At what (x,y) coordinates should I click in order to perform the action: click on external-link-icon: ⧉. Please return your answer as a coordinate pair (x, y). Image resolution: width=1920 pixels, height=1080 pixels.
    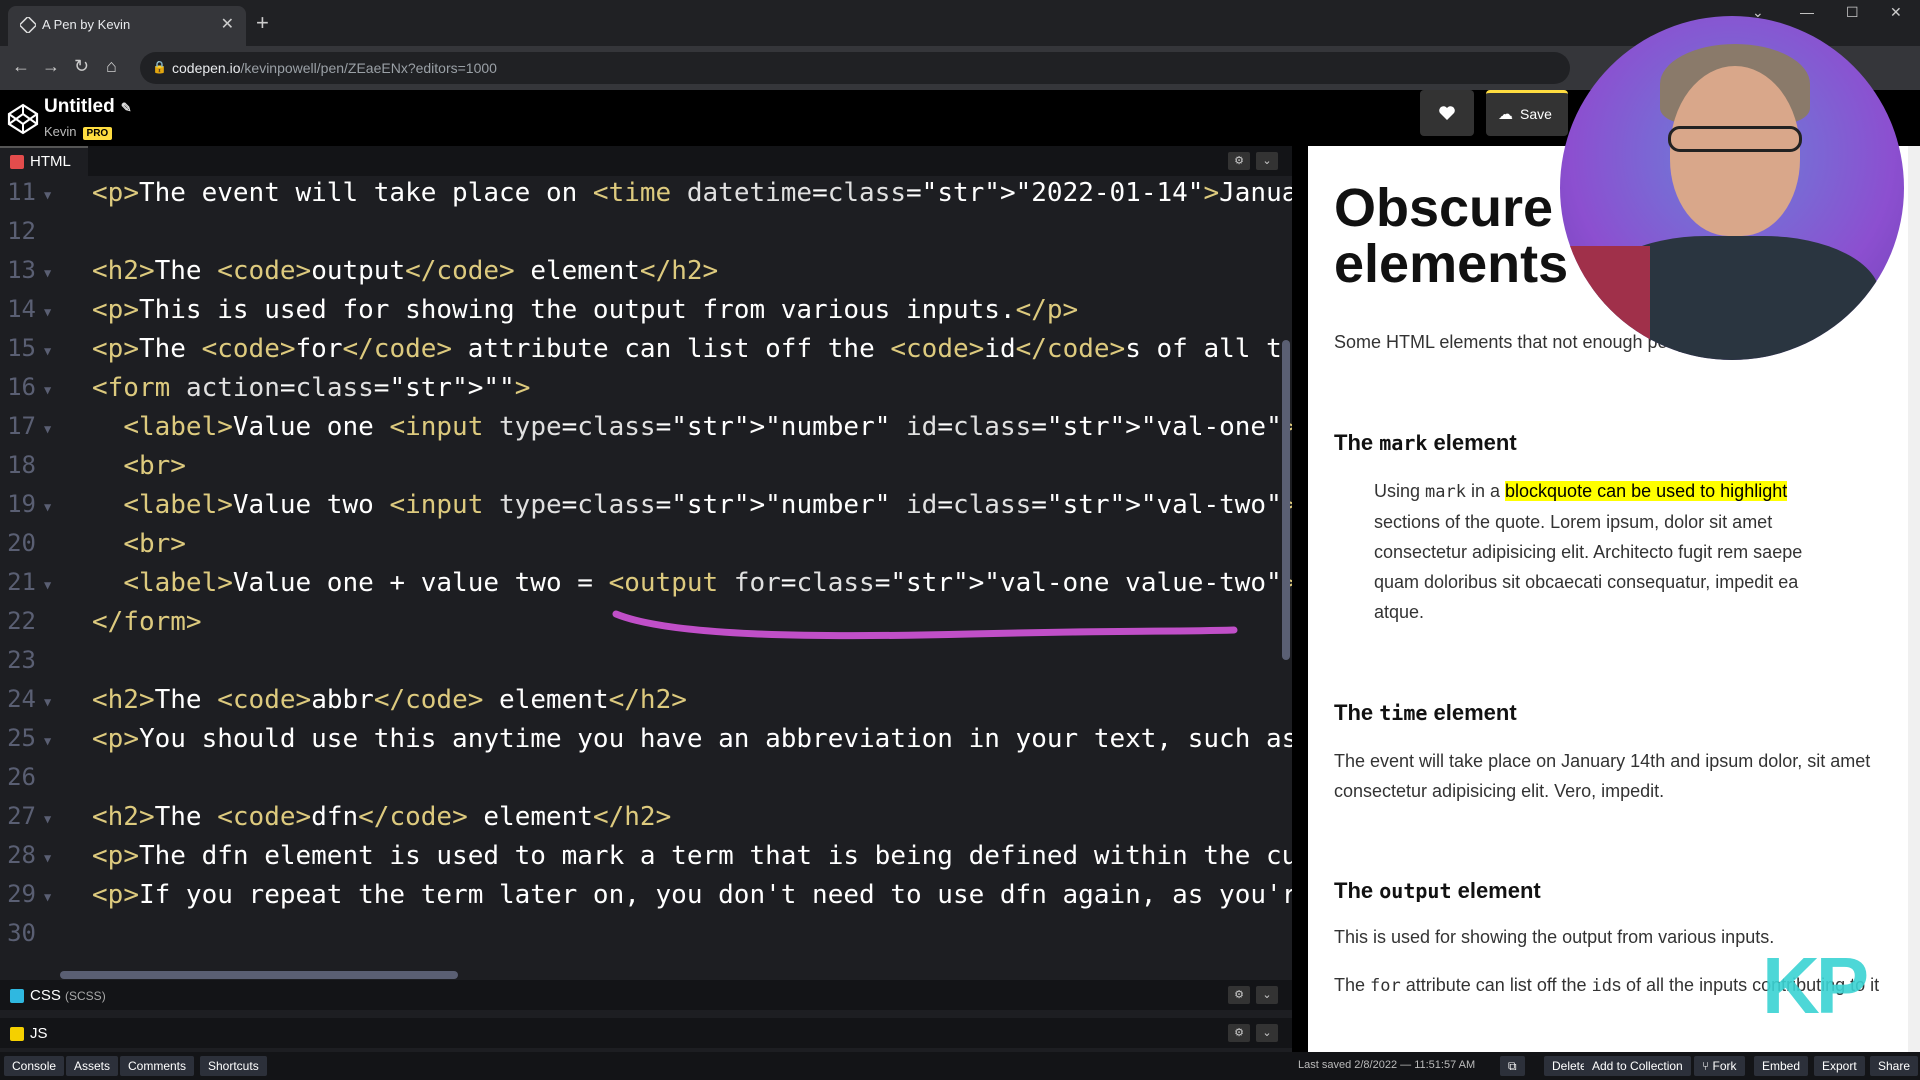
    Looking at the image, I should click on (1512, 1066).